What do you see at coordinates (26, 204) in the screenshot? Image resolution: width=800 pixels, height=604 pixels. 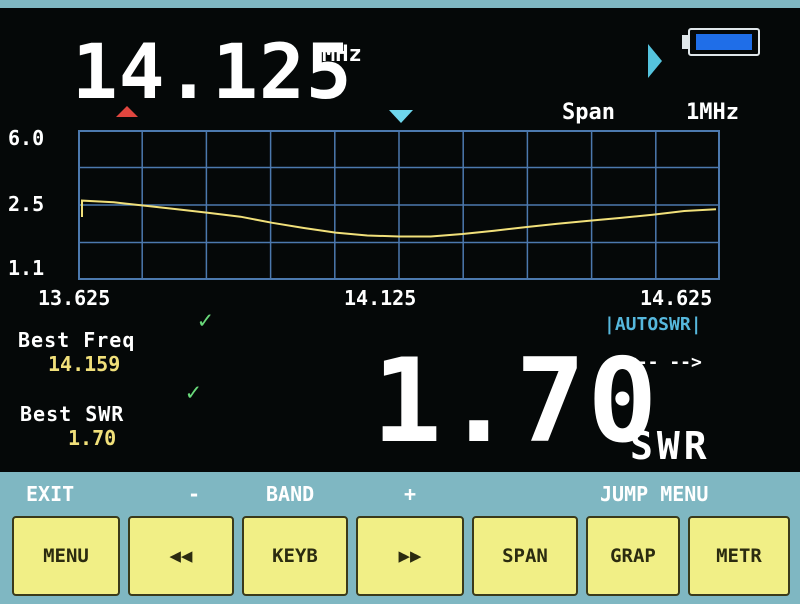 I see `y-tick-label: 2.5` at bounding box center [26, 204].